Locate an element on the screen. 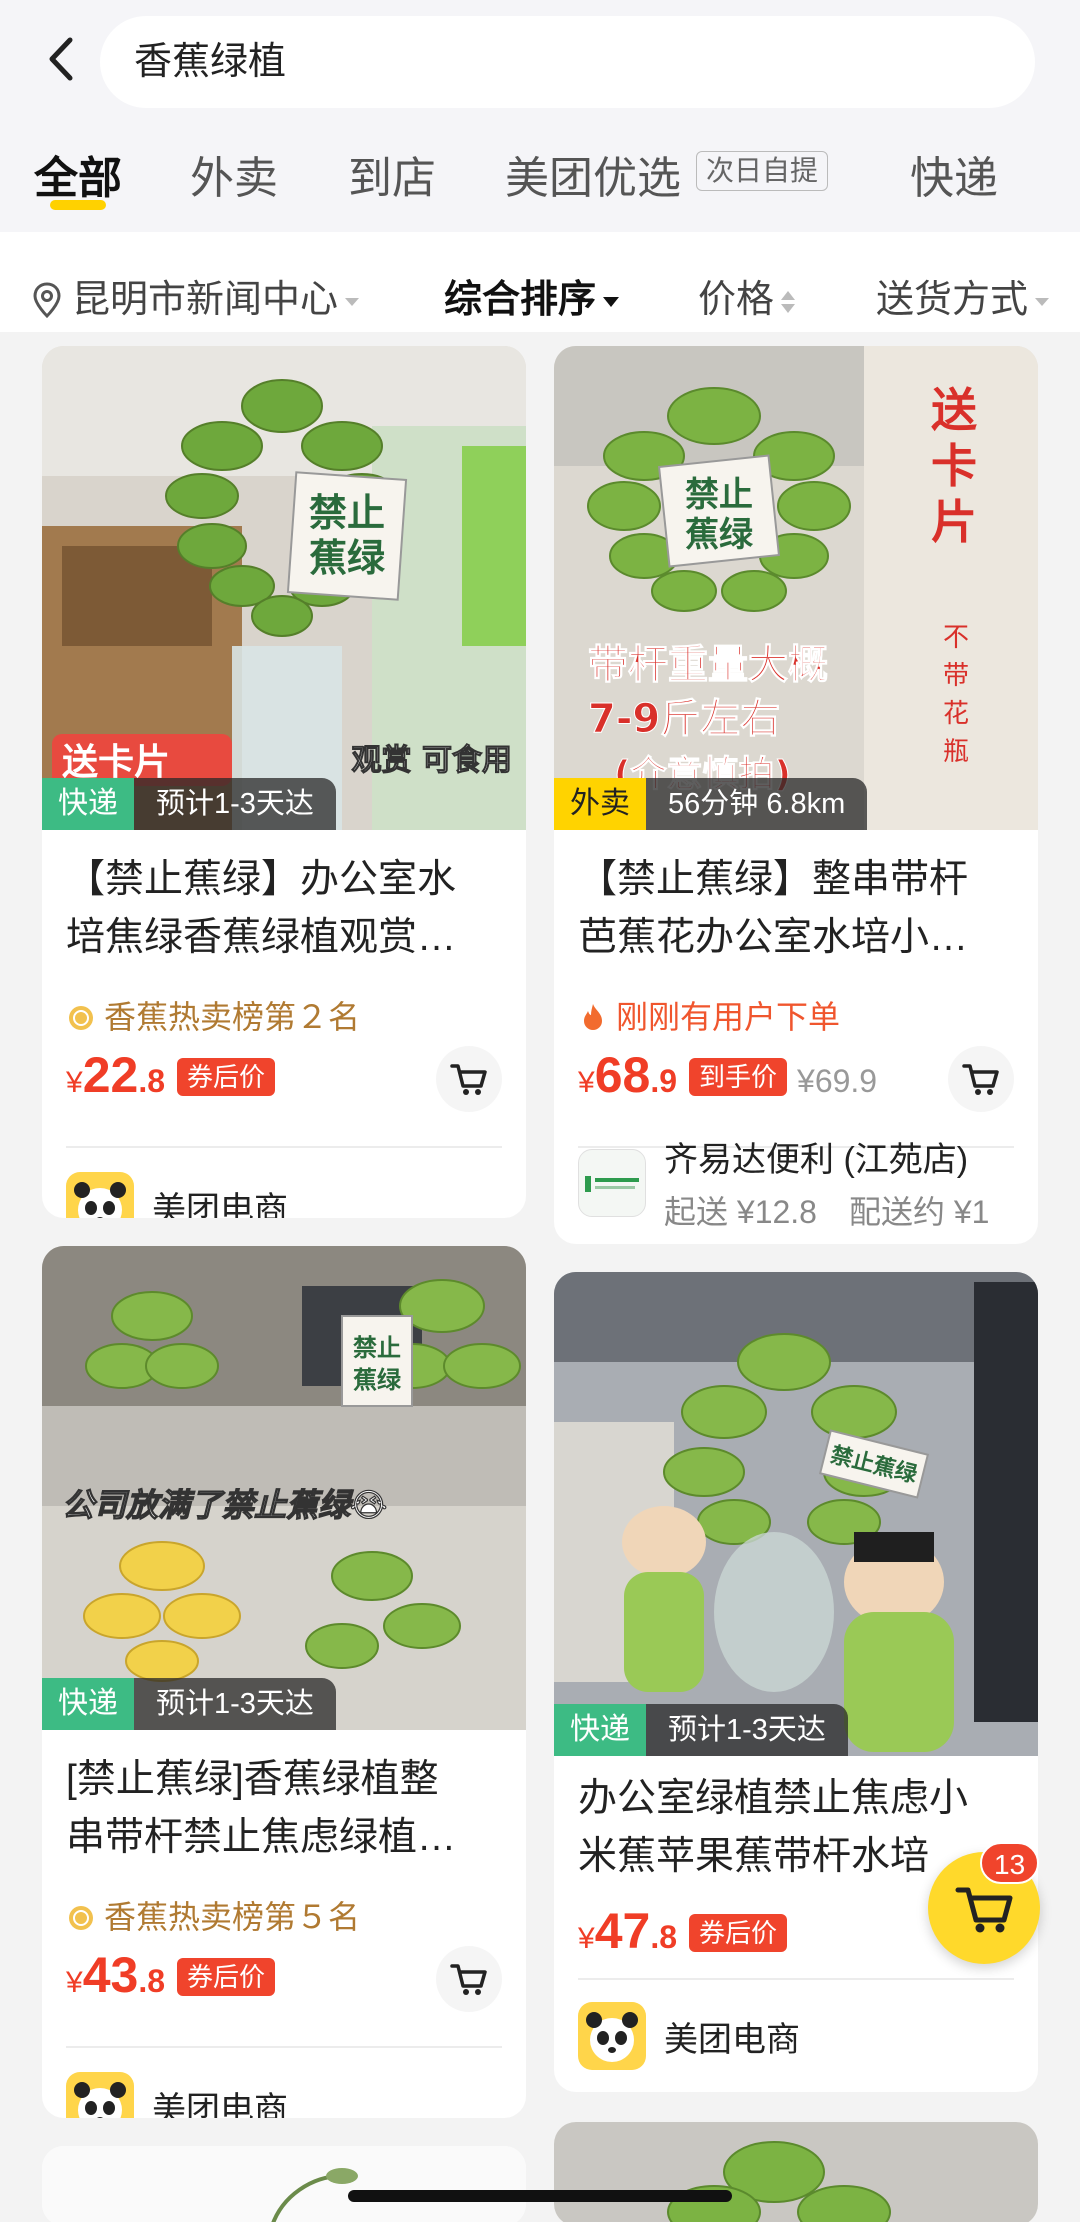 The width and height of the screenshot is (1080, 2222). banana-plant-photo: 禁止 蕉绿 送 卡 片 不 带 花 瓶 带杆重量大概 7-9斤左右 (介意慎拍) is located at coordinates (796, 588).